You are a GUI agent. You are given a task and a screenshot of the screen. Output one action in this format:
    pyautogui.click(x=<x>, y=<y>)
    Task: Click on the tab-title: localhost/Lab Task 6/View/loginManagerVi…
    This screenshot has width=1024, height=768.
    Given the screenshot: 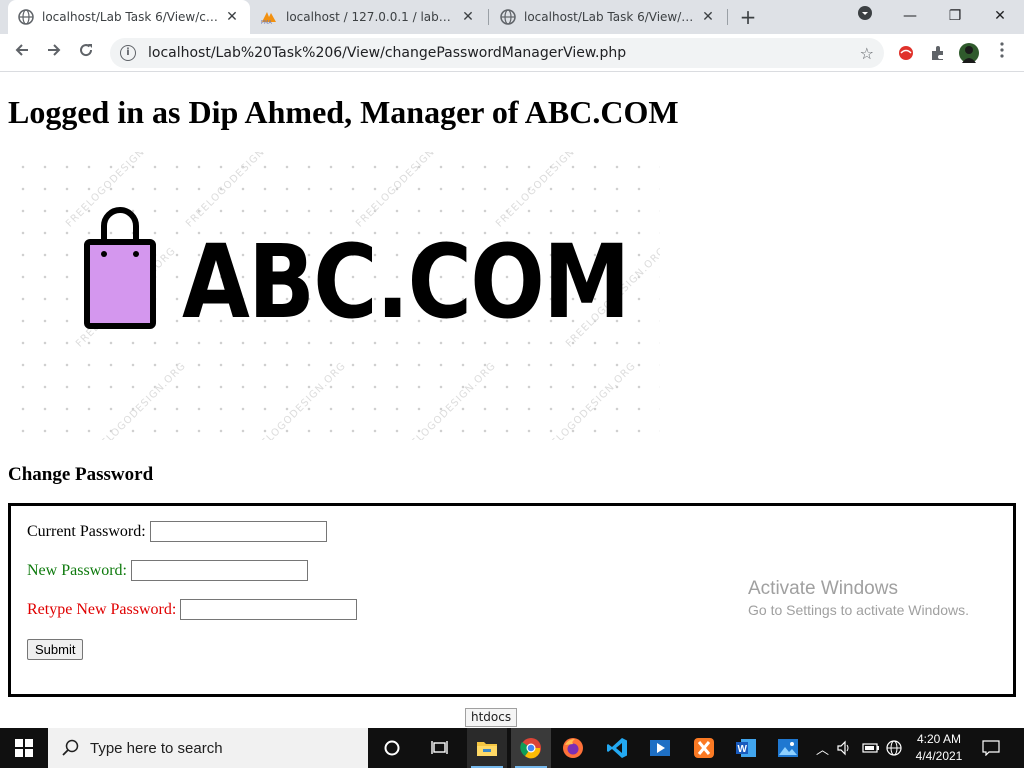 What is the action you would take?
    pyautogui.click(x=609, y=17)
    